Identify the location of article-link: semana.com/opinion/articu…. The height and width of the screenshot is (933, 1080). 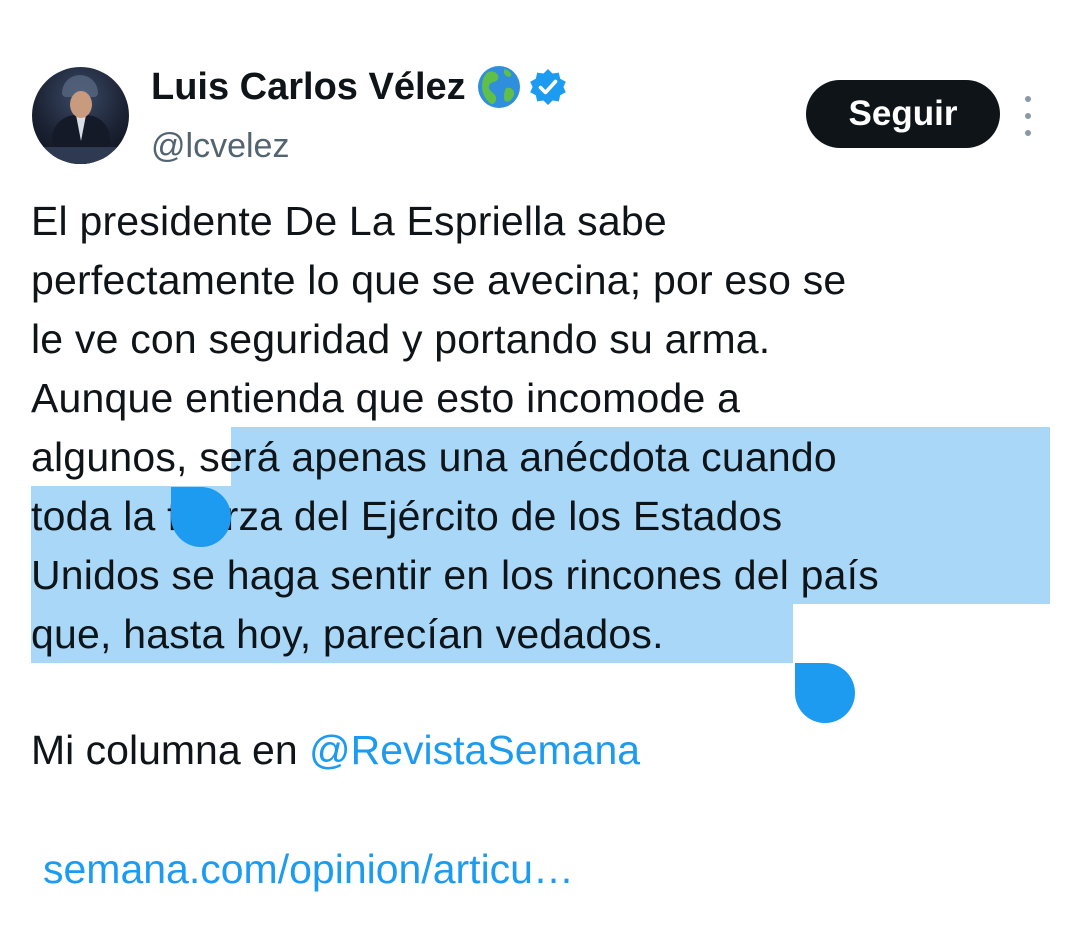
(308, 869).